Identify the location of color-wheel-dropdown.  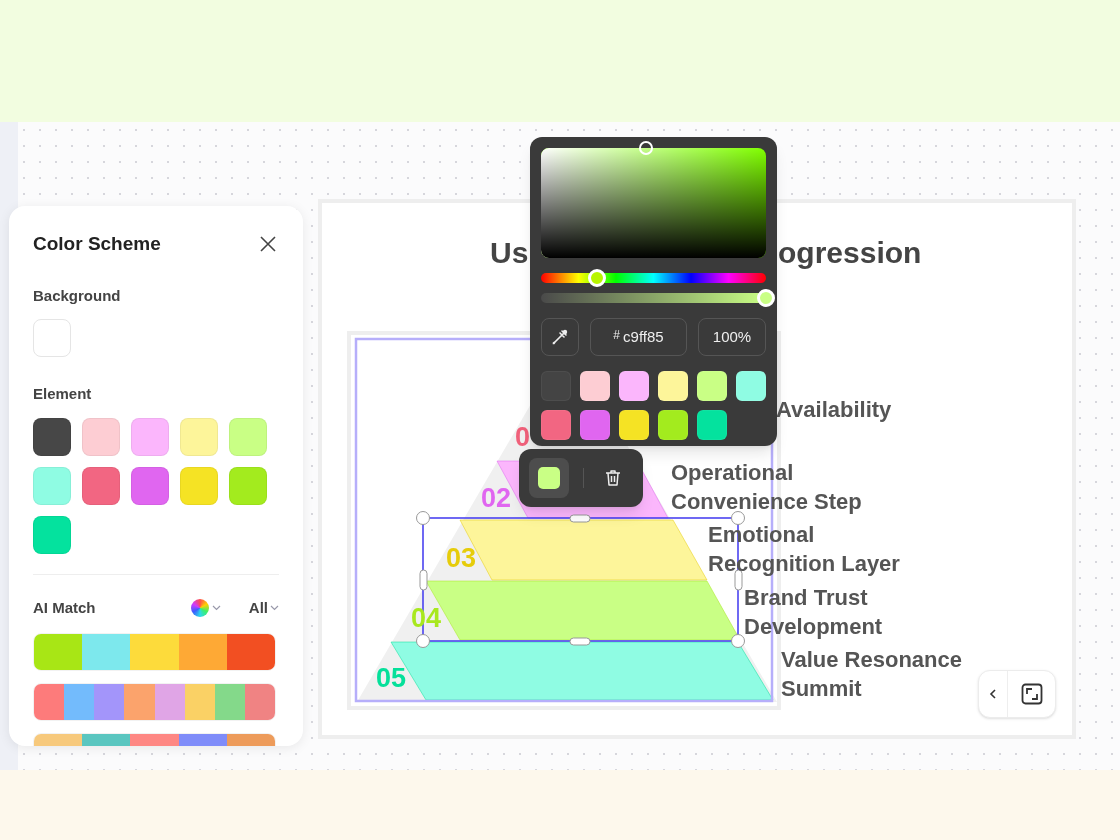
(205, 607).